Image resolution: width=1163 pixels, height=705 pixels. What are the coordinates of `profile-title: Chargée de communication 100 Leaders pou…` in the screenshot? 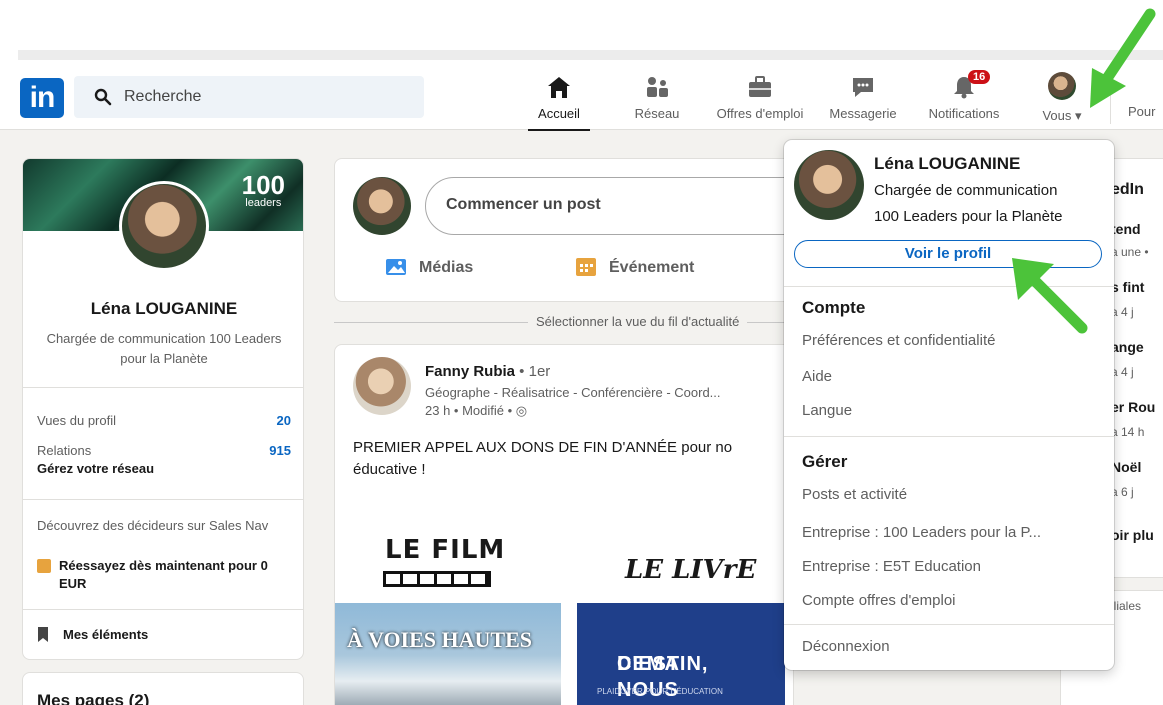 It's located at (164, 348).